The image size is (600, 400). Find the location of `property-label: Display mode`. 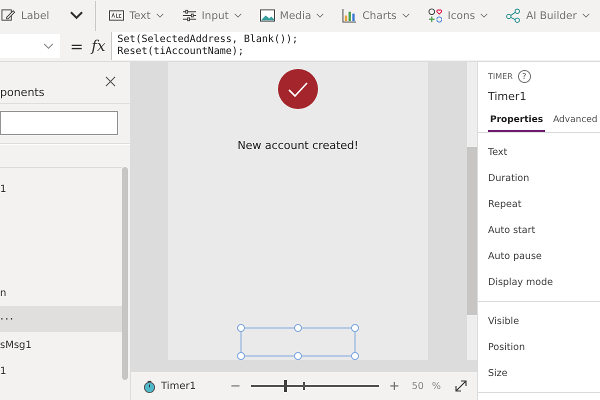

property-label: Display mode is located at coordinates (544, 282).